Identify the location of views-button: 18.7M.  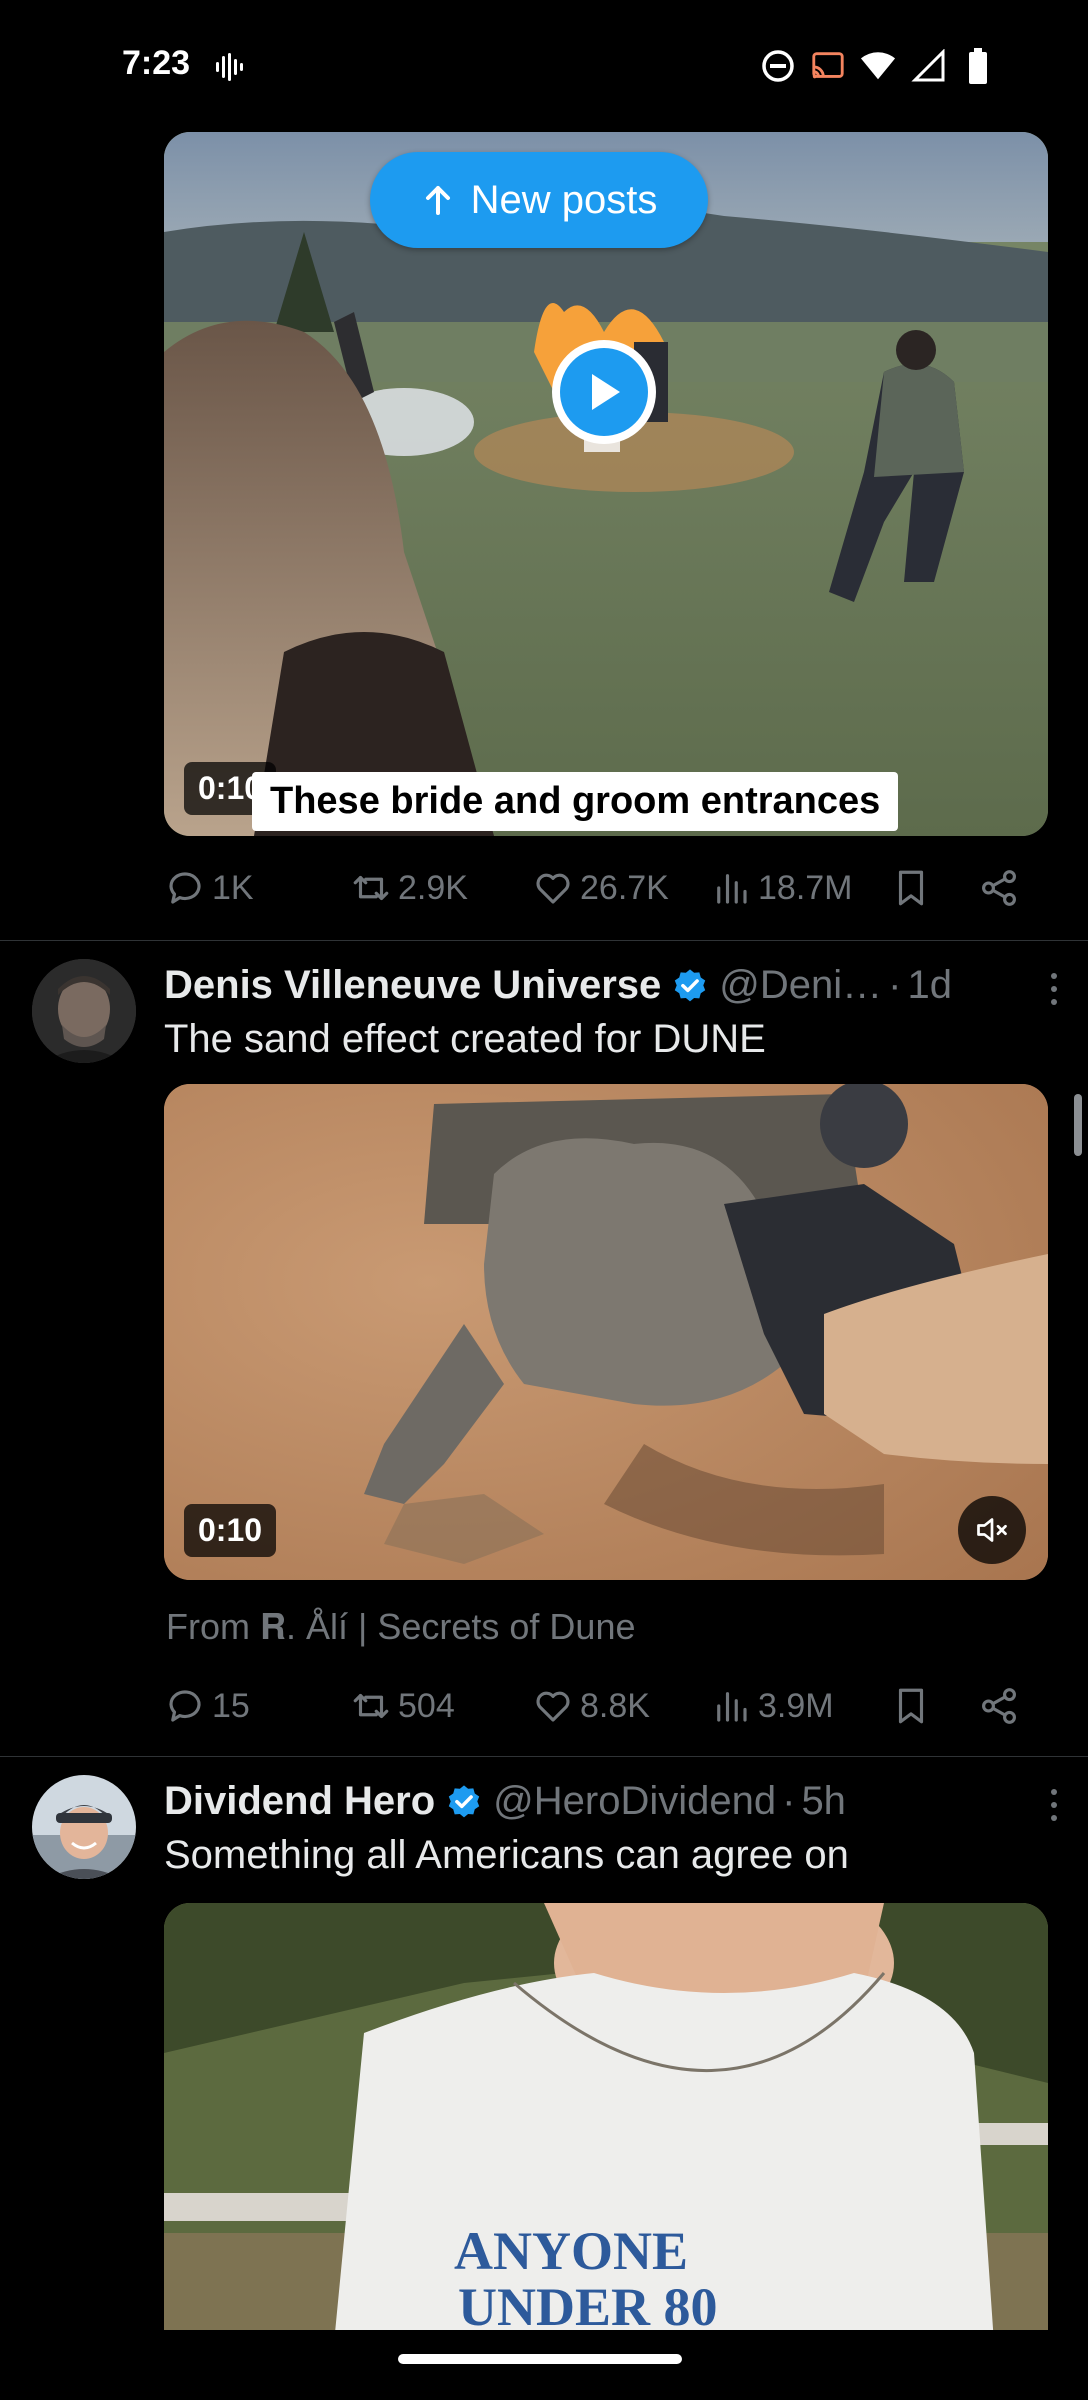
(781, 888).